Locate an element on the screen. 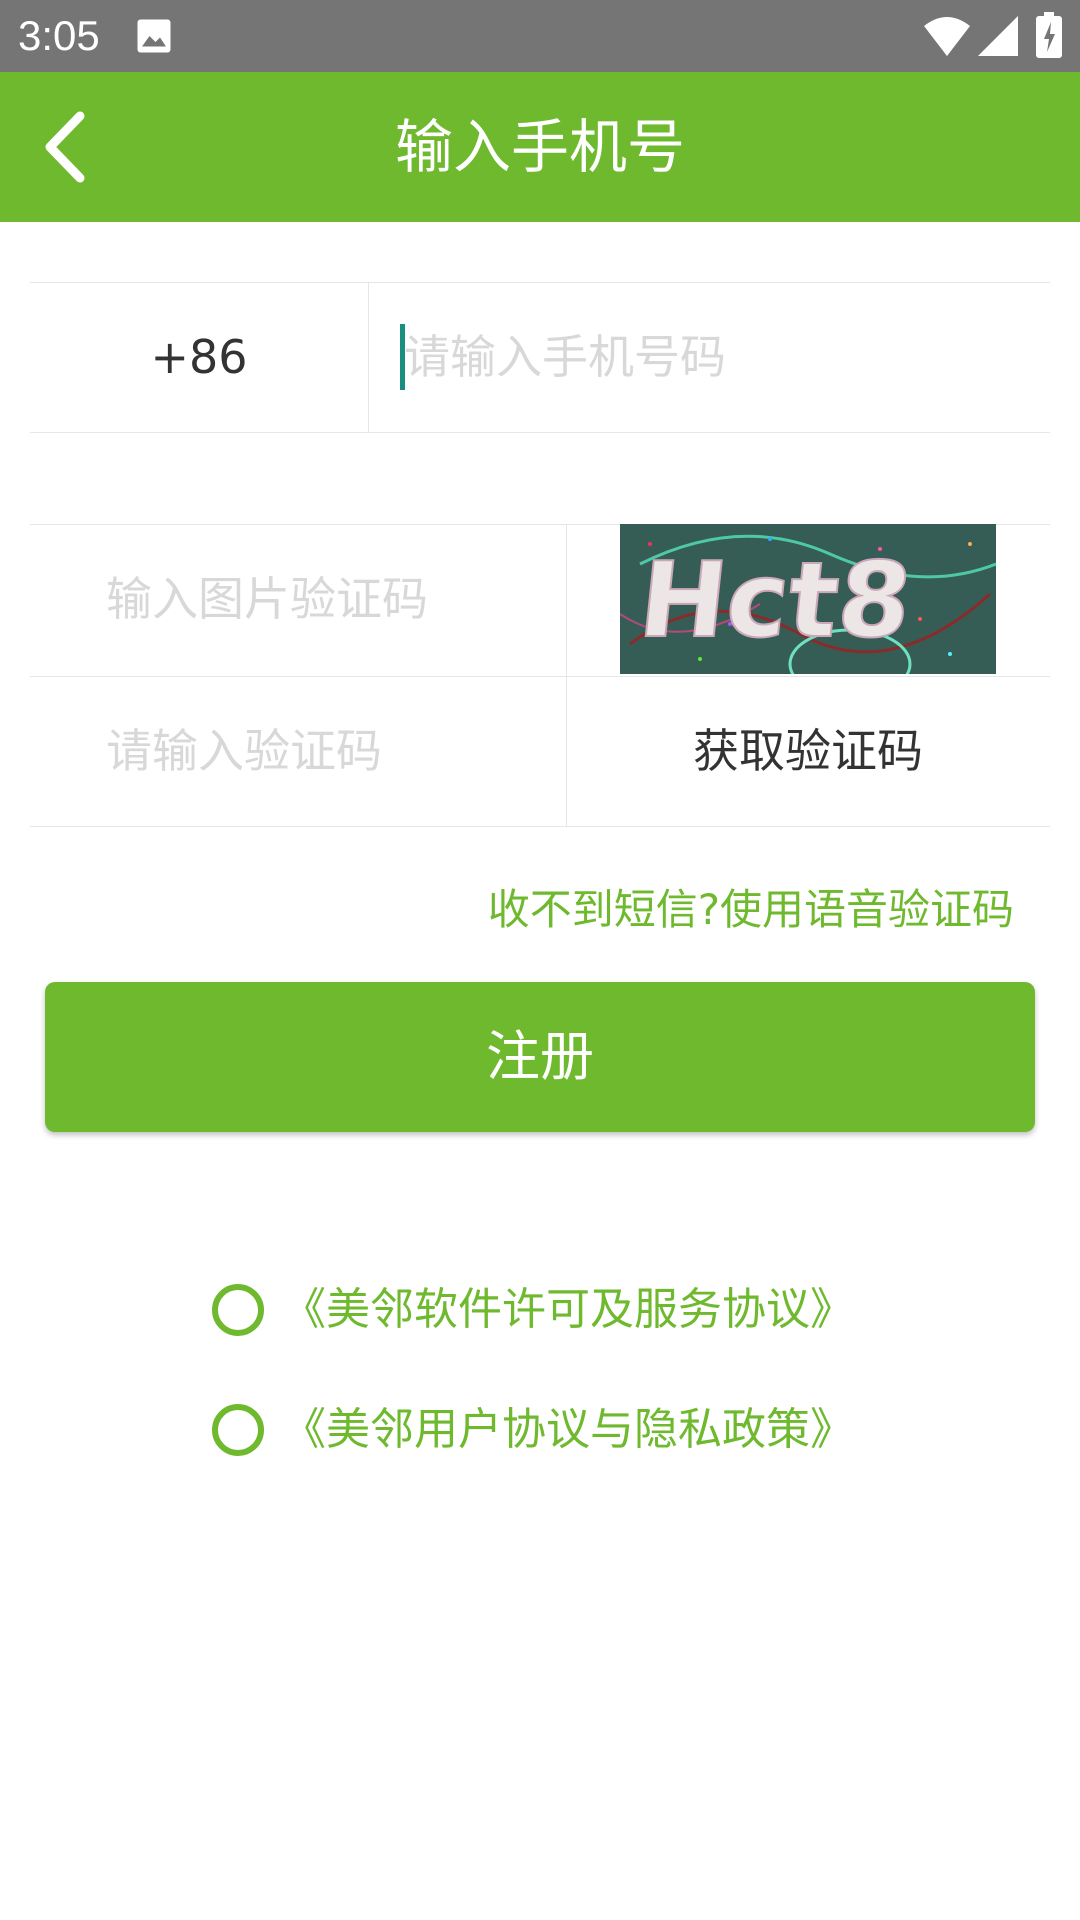 The height and width of the screenshot is (1920, 1080). captcha-noise: Hct8 is located at coordinates (808, 604).